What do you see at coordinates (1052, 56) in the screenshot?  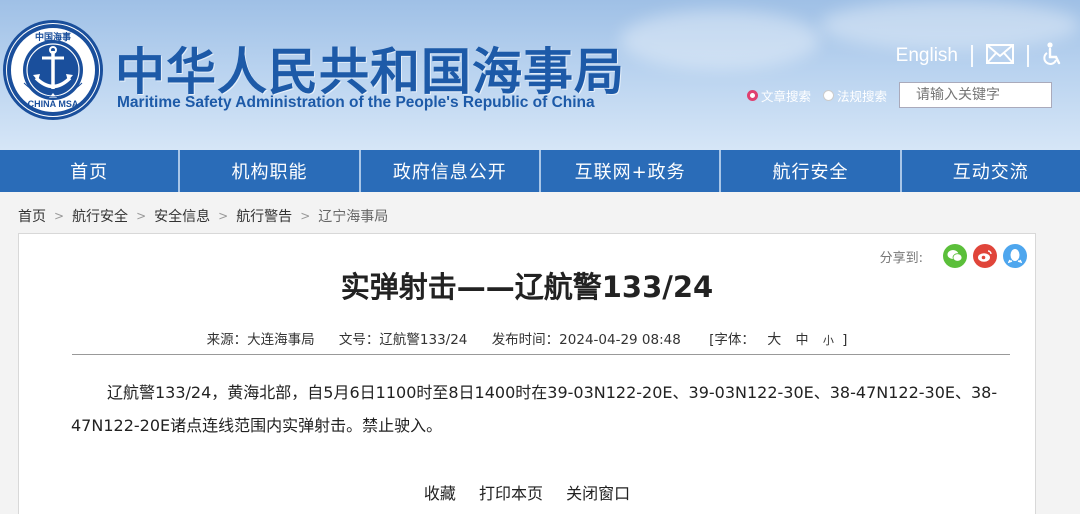 I see `accessibility-icon` at bounding box center [1052, 56].